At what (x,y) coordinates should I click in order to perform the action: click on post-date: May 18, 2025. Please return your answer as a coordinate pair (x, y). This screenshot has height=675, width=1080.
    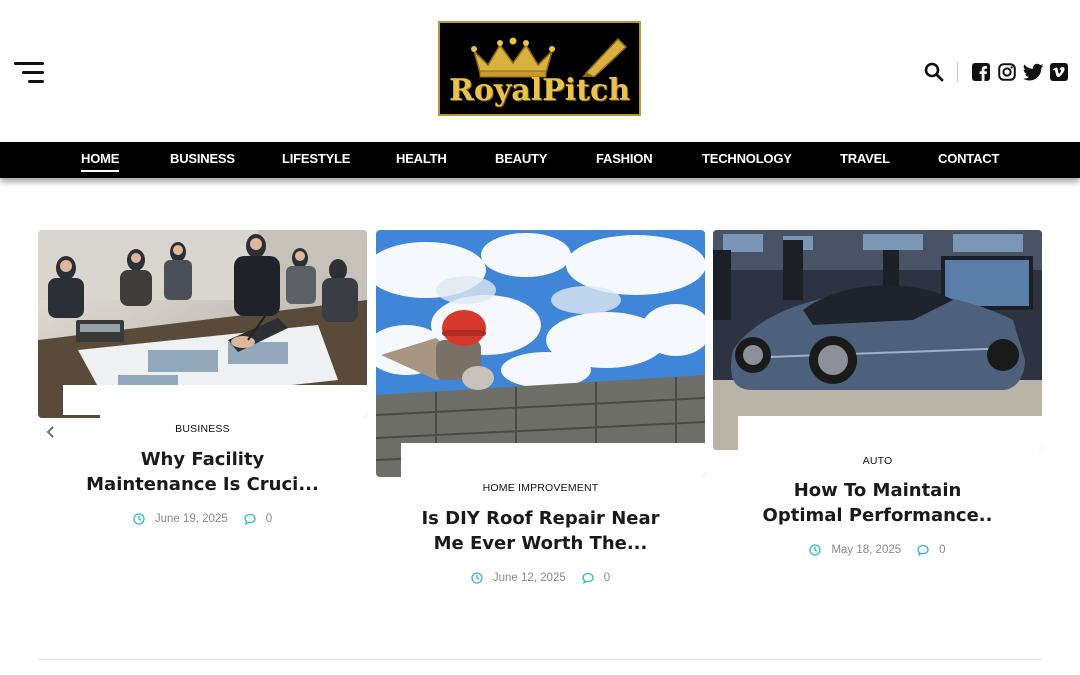
    Looking at the image, I should click on (866, 550).